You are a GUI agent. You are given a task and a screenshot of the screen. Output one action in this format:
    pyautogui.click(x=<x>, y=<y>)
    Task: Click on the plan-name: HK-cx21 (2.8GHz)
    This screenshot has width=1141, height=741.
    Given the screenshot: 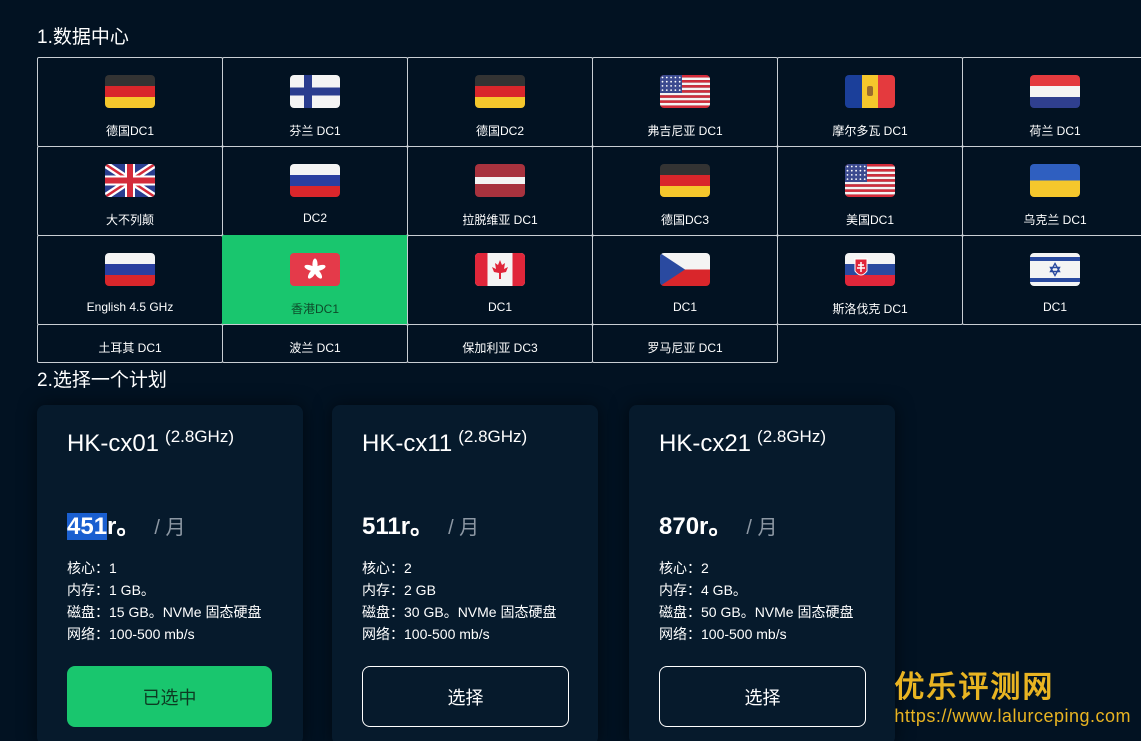 What is the action you would take?
    pyautogui.click(x=742, y=442)
    